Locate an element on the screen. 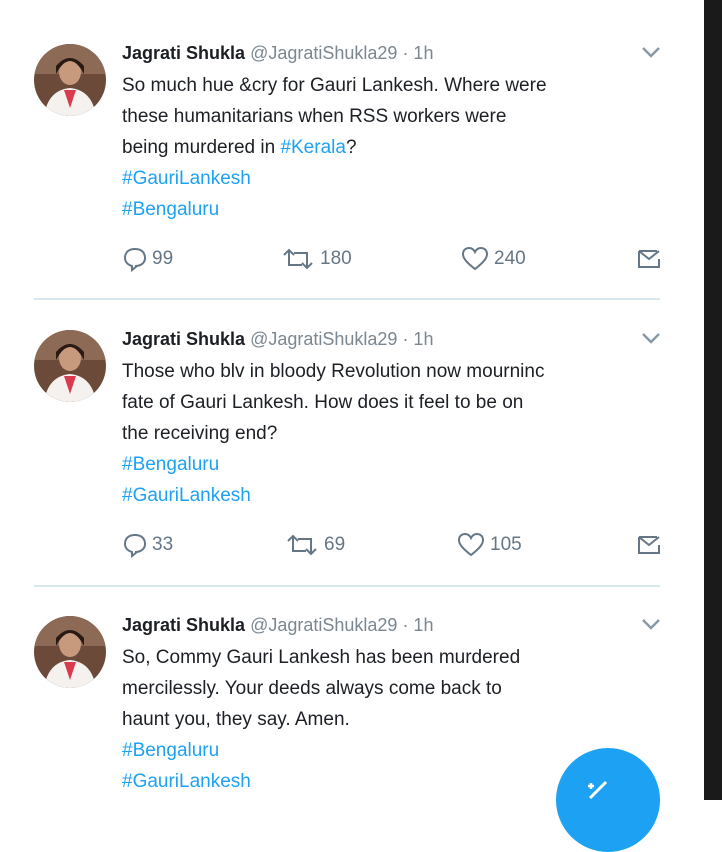 The width and height of the screenshot is (722, 852). screen-edge is located at coordinates (713, 400).